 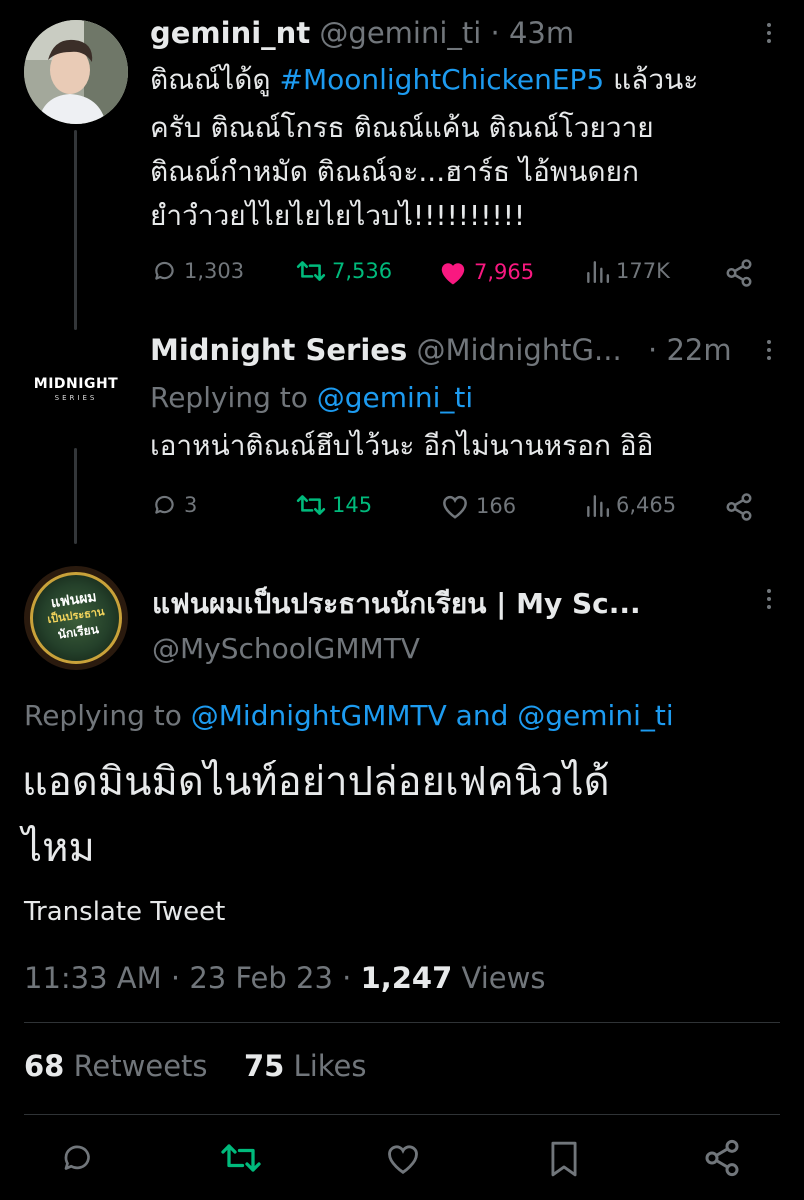 I want to click on tweet-text: ติณณ์ได้ดู, so click(x=215, y=79).